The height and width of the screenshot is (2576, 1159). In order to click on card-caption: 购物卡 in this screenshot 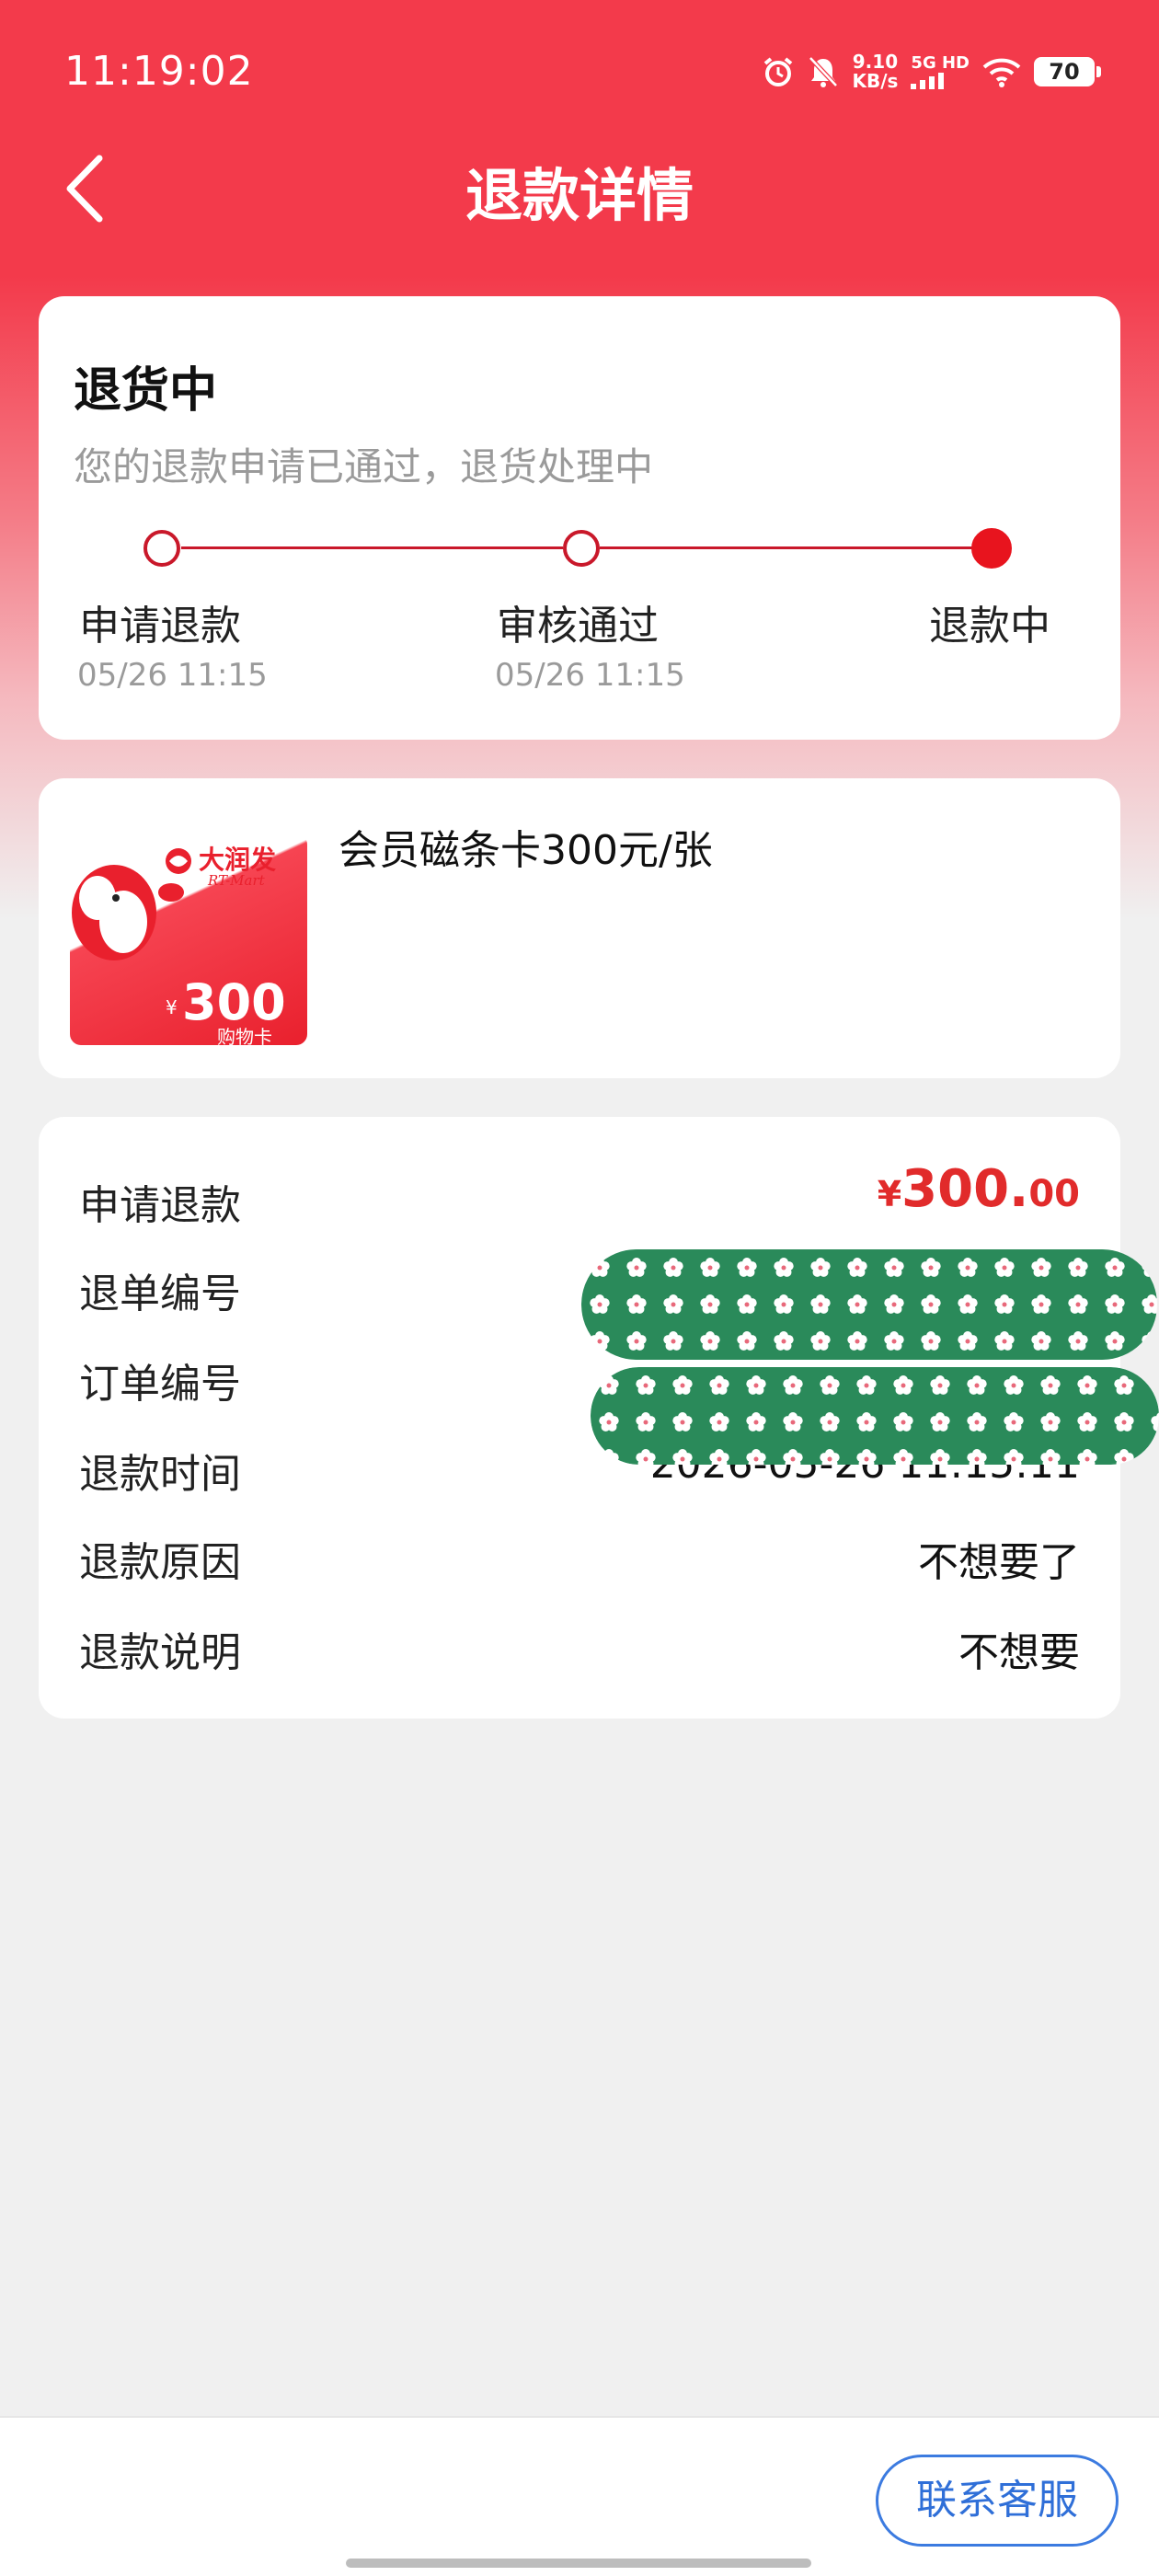, I will do `click(244, 1035)`.